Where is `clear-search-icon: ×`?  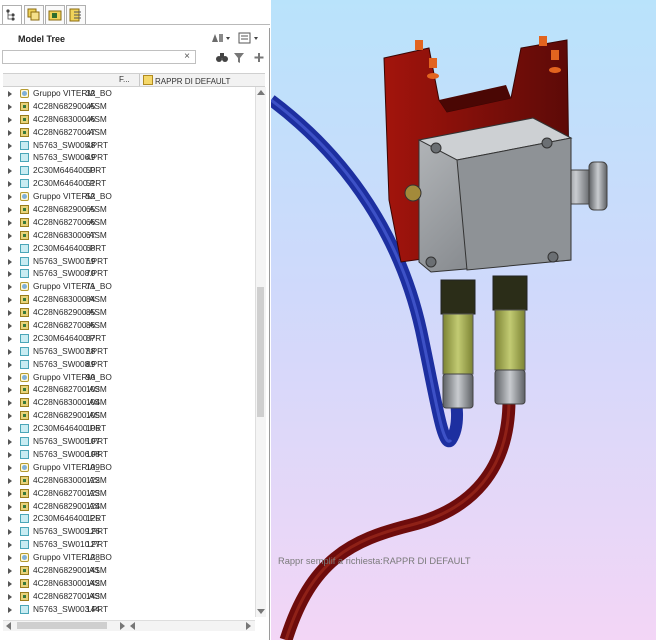 clear-search-icon: × is located at coordinates (187, 56).